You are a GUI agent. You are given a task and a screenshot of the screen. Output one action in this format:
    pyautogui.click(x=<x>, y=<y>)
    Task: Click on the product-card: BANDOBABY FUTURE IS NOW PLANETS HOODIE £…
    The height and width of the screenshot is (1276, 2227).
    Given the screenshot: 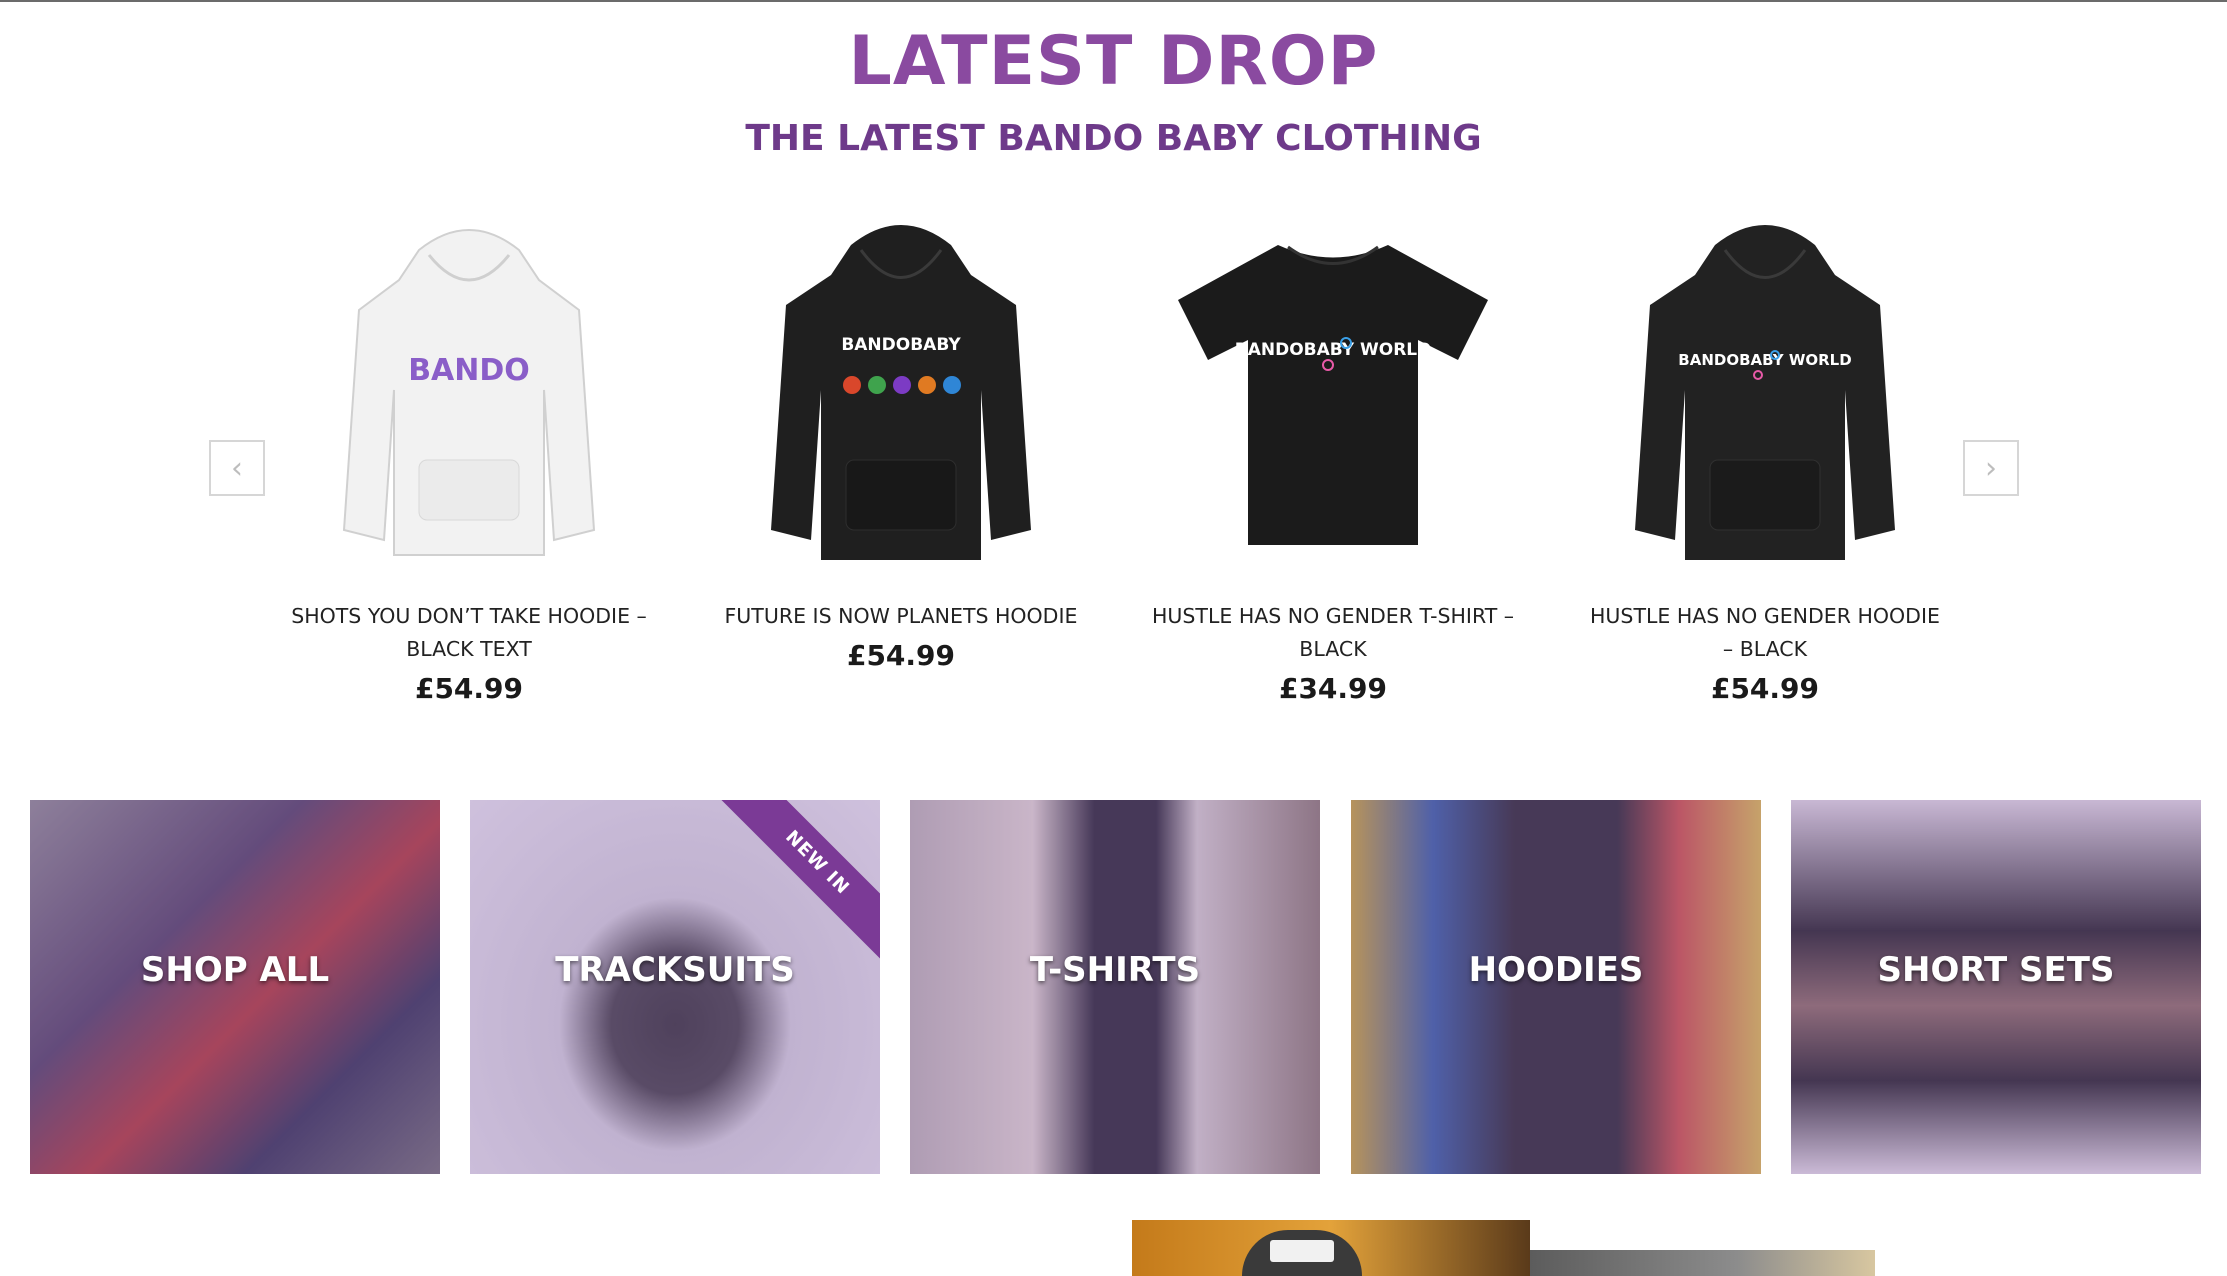 What is the action you would take?
    pyautogui.click(x=901, y=438)
    